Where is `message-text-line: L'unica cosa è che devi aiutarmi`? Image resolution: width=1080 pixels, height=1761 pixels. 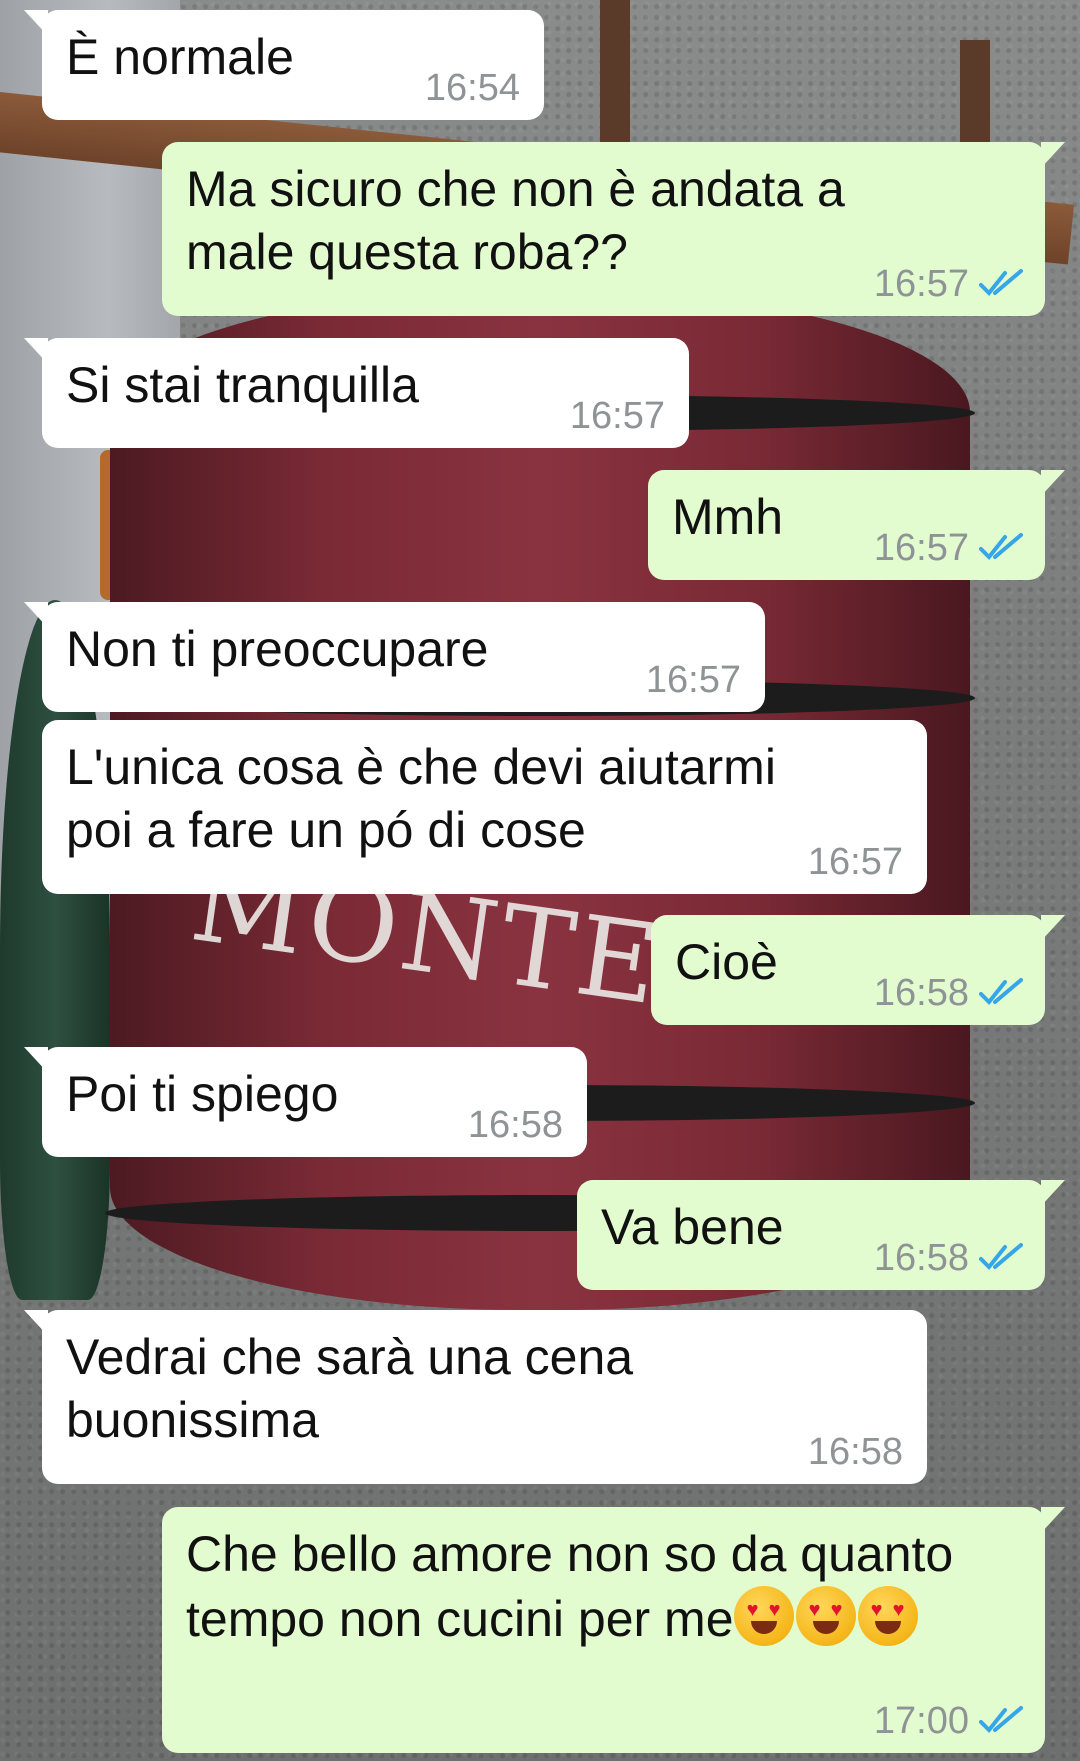 message-text-line: L'unica cosa è che devi aiutarmi is located at coordinates (421, 767).